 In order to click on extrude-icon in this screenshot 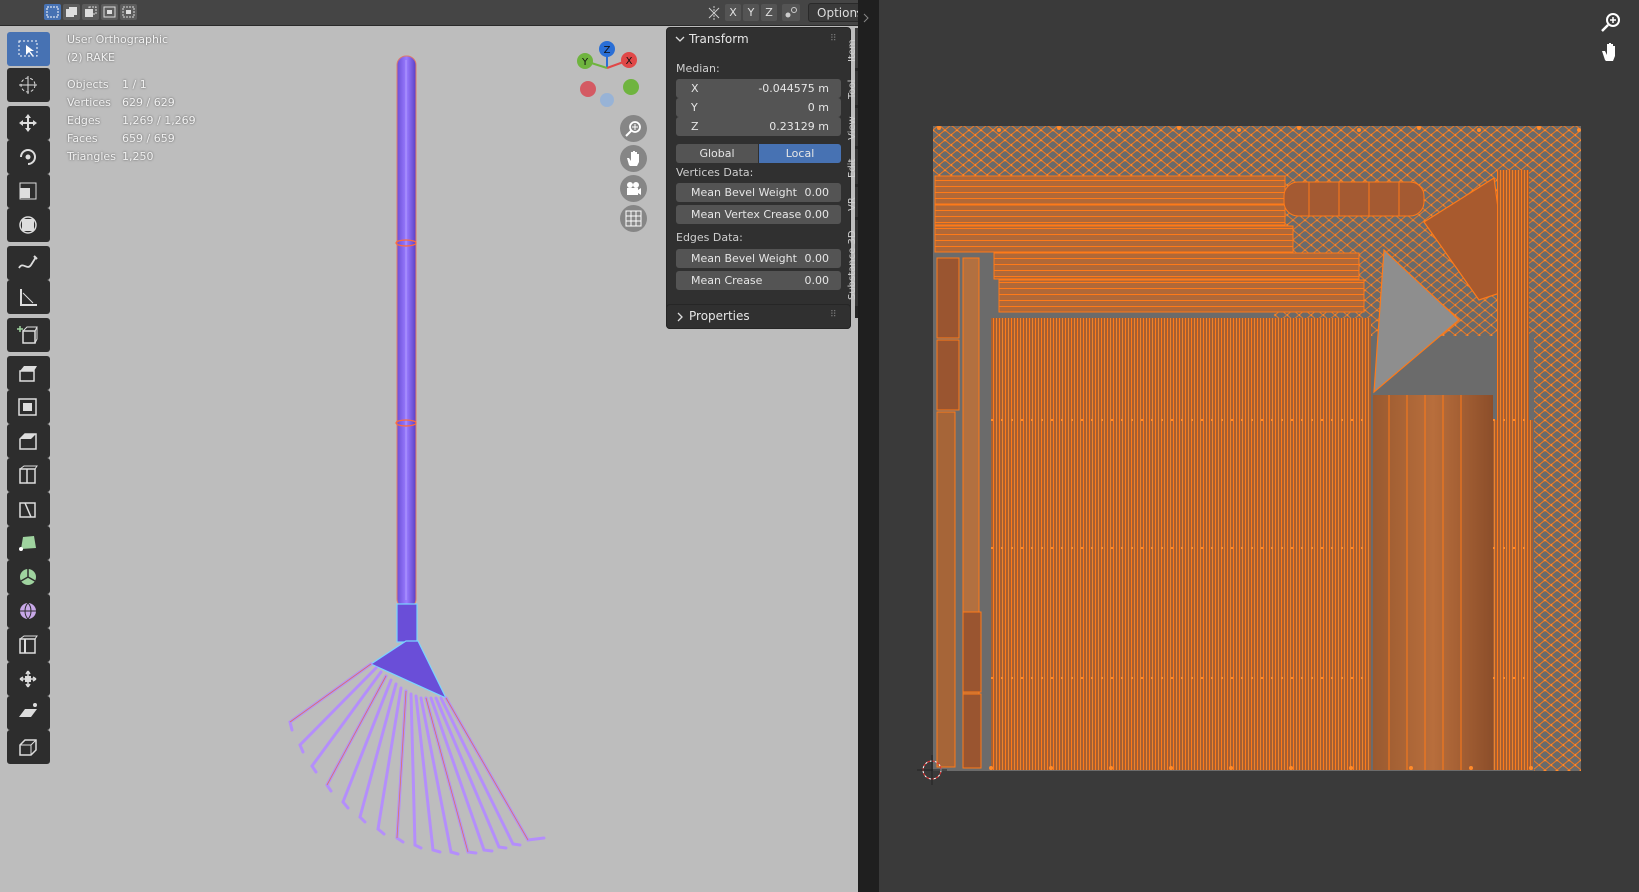, I will do `click(28, 373)`.